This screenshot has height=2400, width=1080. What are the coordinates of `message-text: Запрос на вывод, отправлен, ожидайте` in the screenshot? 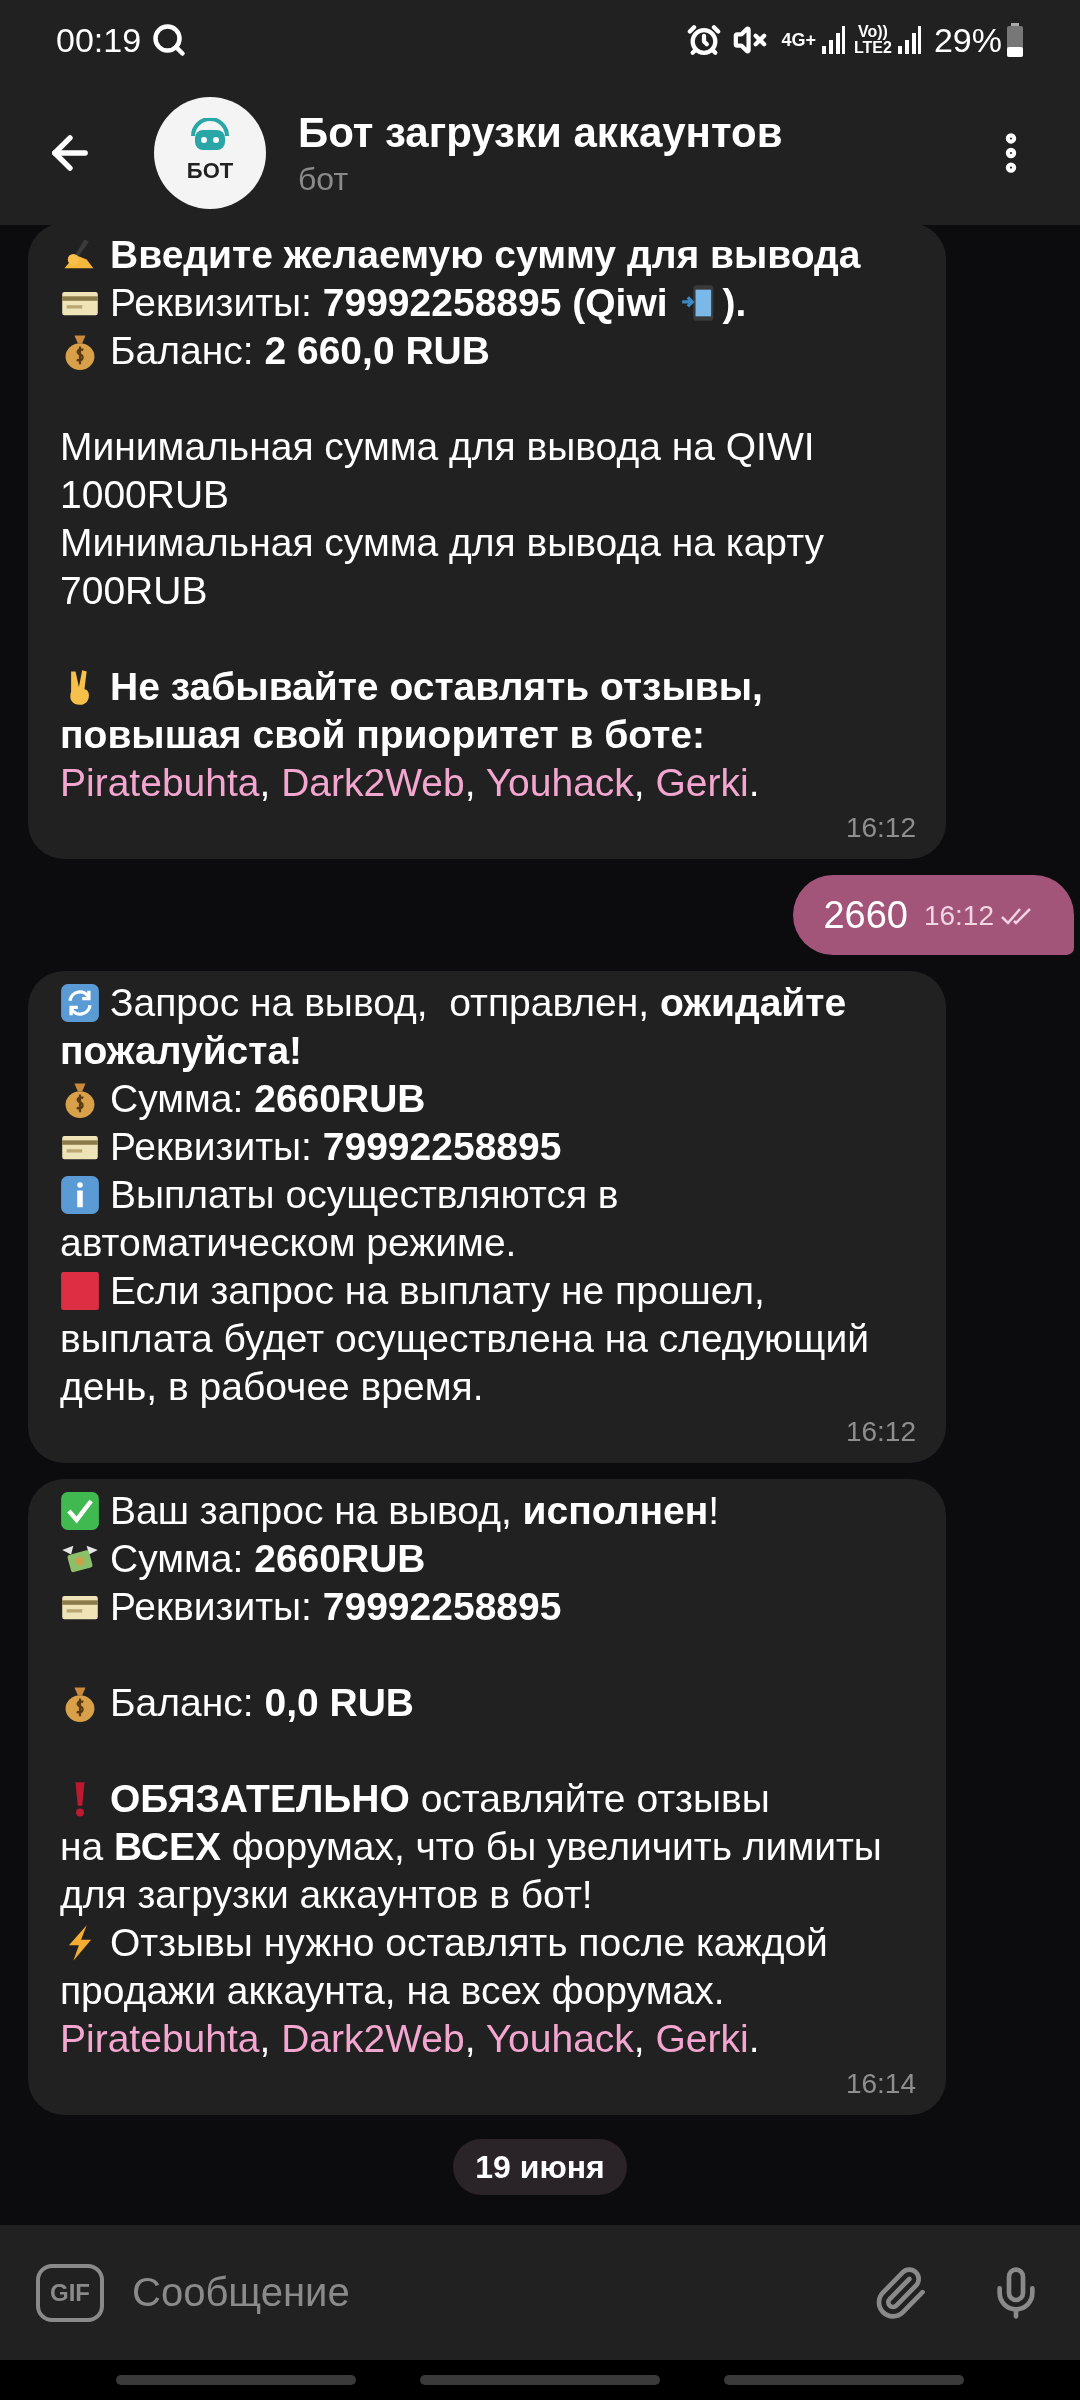 It's located at (478, 1002).